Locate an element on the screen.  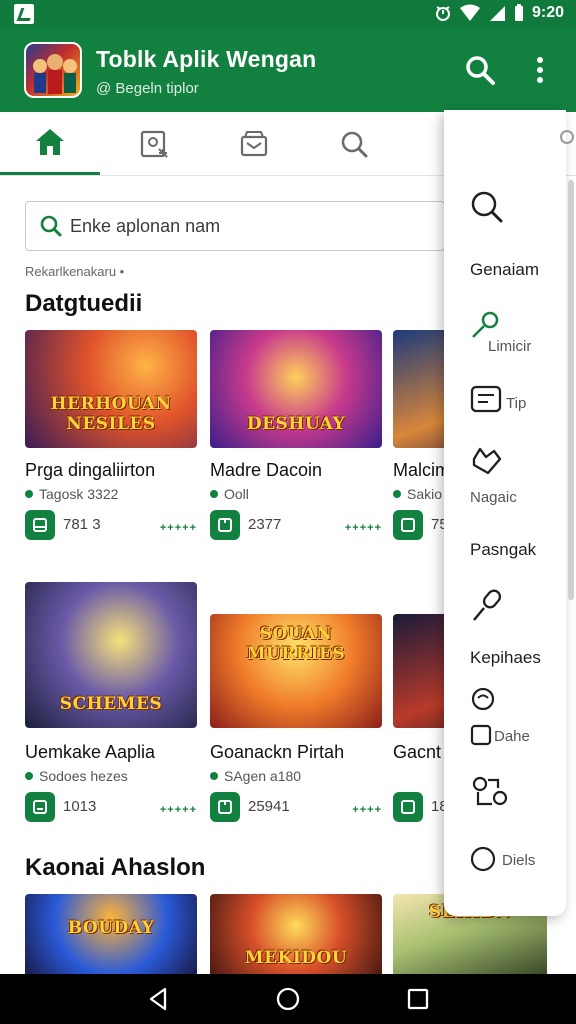
menu-label: Diels is located at coordinates (519, 860).